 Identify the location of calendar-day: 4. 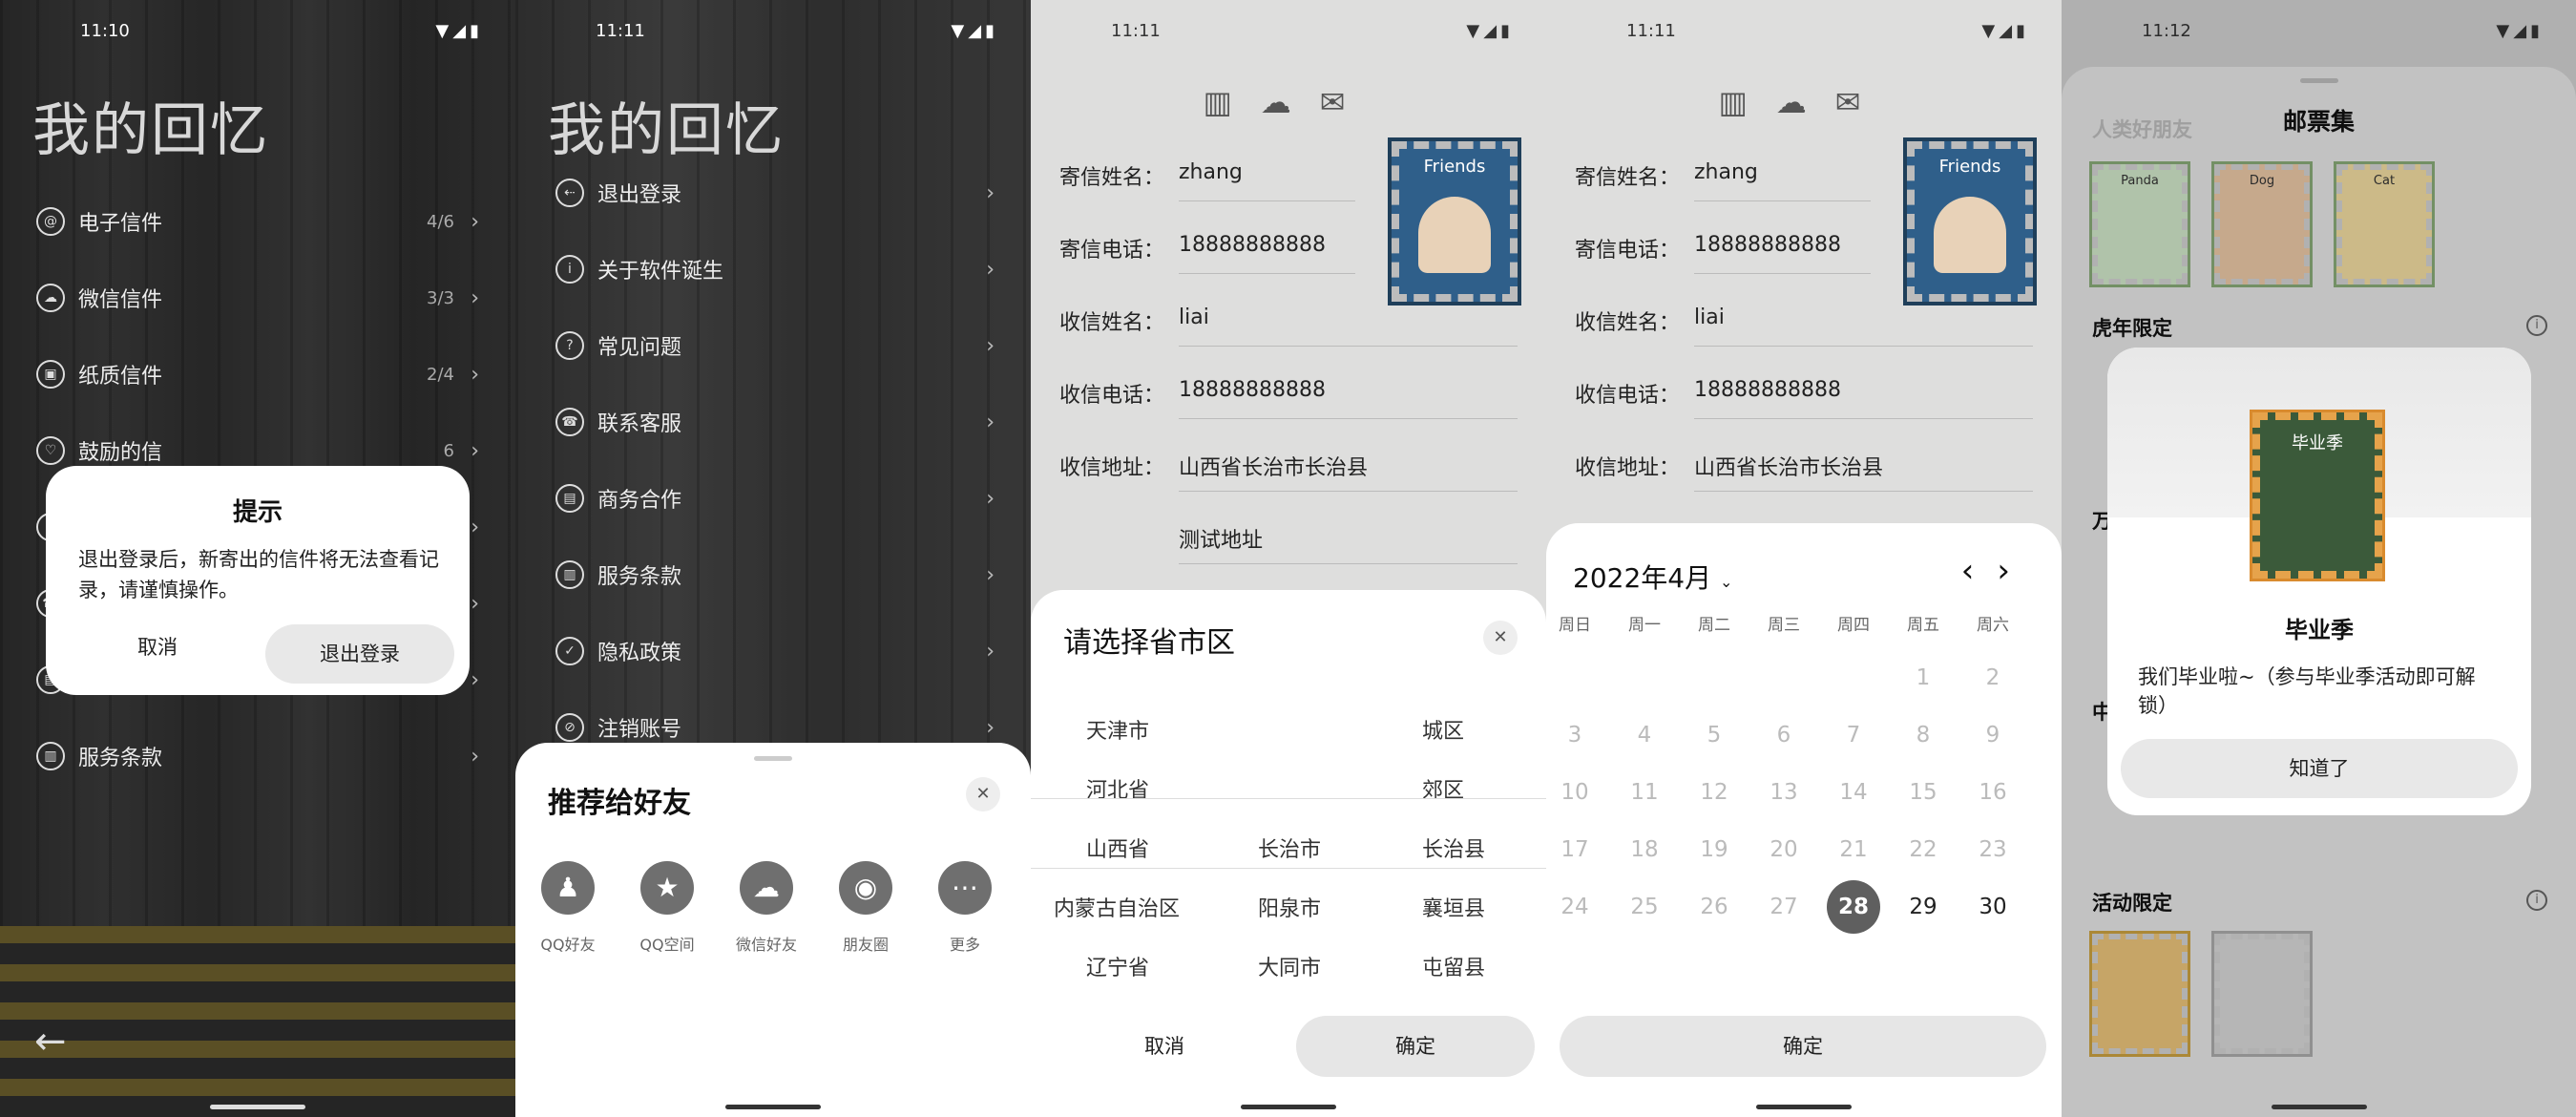
(1644, 735).